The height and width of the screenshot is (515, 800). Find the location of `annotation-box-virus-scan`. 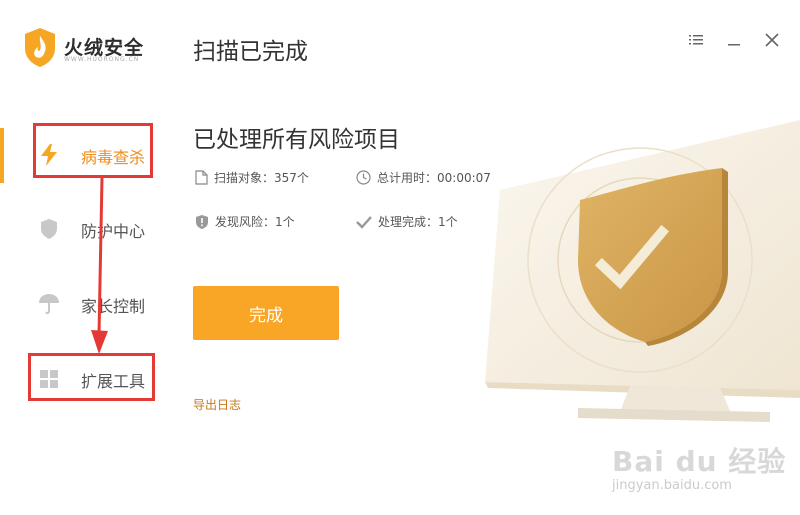

annotation-box-virus-scan is located at coordinates (93, 150).